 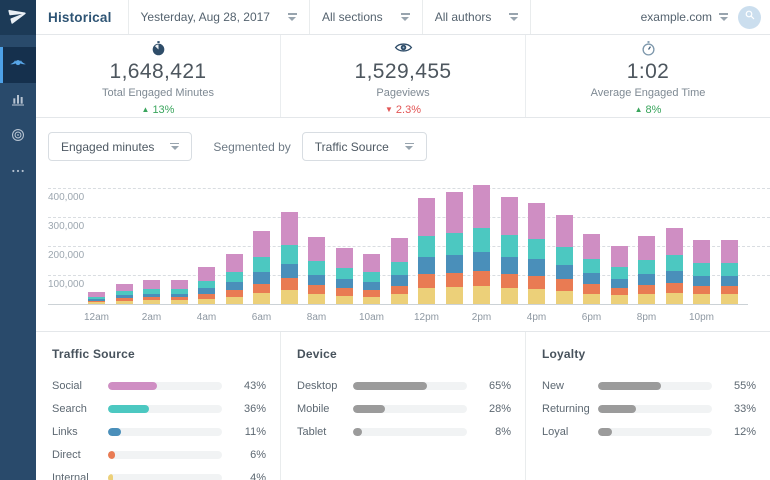 I want to click on bar-3am, so click(x=179, y=292).